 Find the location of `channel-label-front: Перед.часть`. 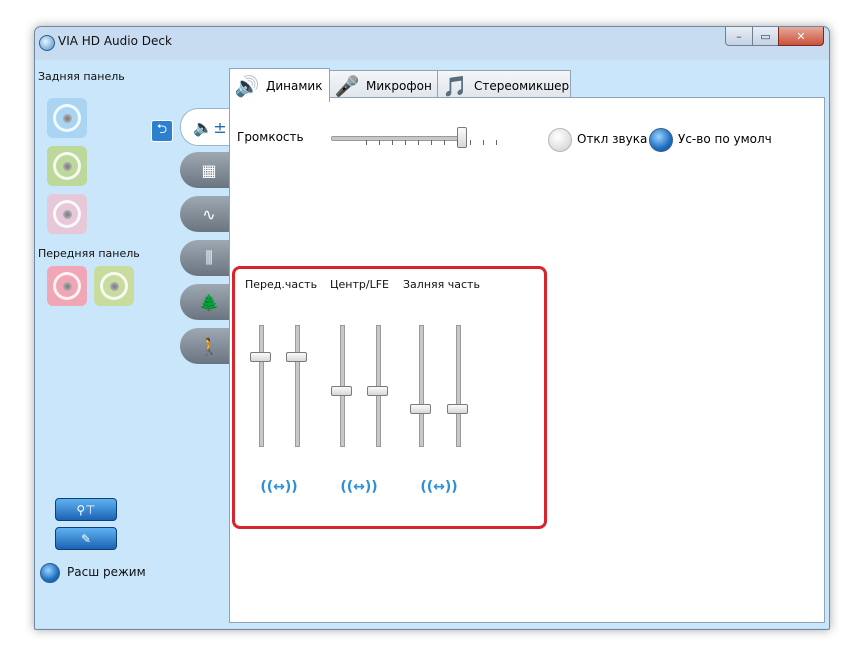

channel-label-front: Перед.часть is located at coordinates (281, 284).